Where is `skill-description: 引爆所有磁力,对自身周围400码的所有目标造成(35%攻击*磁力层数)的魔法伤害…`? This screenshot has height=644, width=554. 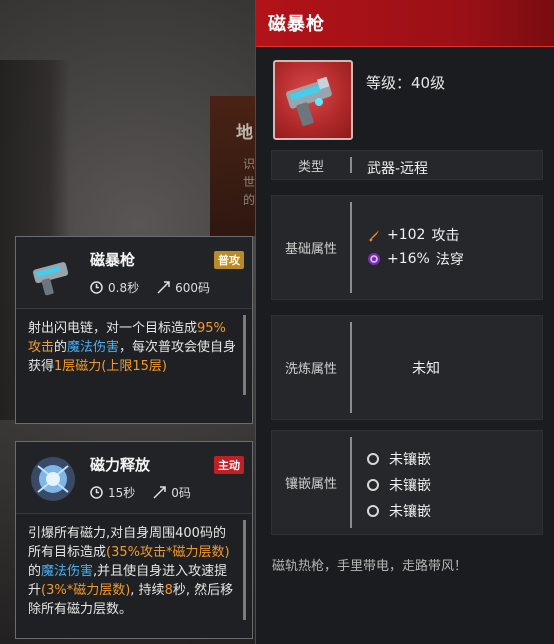 skill-description: 引爆所有磁力,对自身周围400码的所有目标造成(35%攻击*磁力层数)的魔法伤害… is located at coordinates (134, 570).